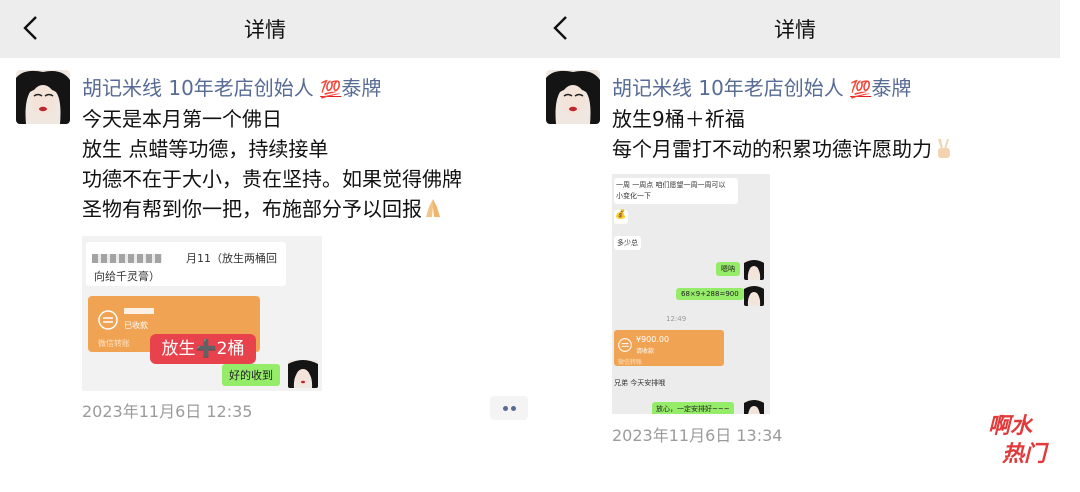  Describe the element at coordinates (621, 217) in the screenshot. I see `money-bag-emoji: 💰` at that location.